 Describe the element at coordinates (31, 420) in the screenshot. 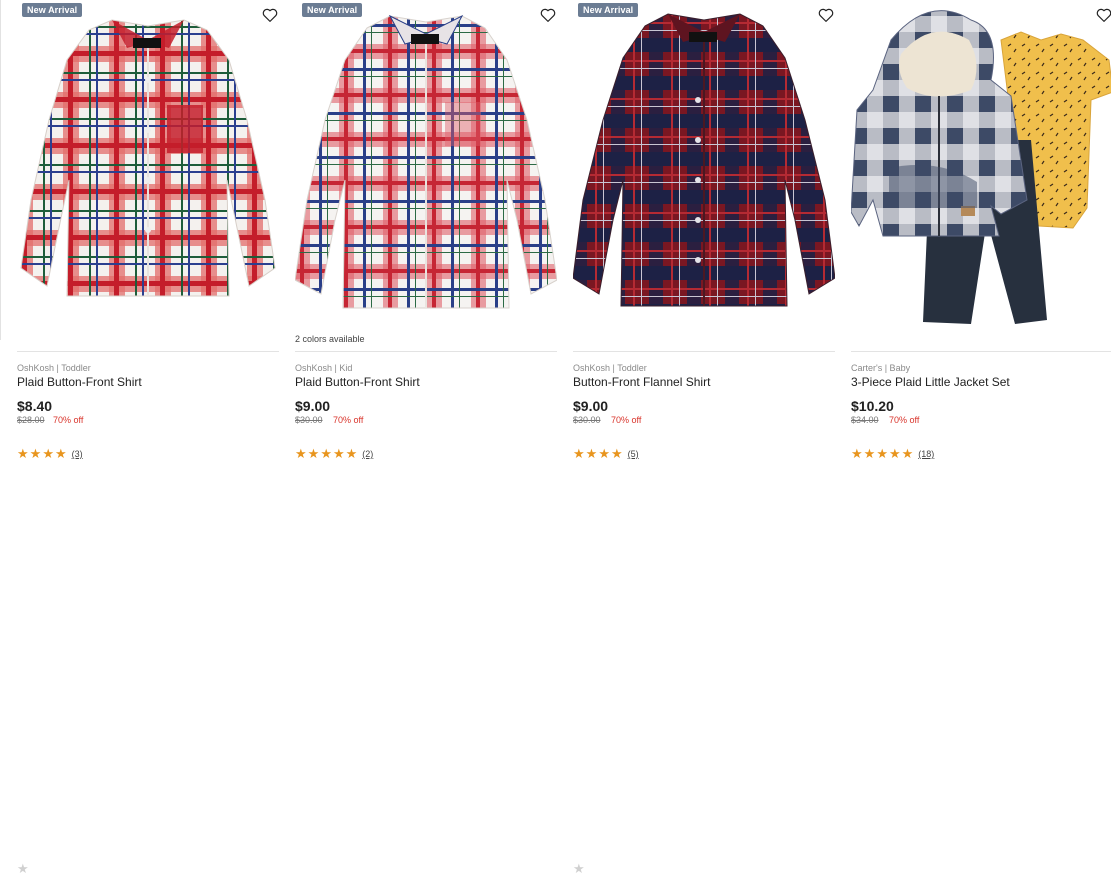

I see `original-price: $28.00` at that location.